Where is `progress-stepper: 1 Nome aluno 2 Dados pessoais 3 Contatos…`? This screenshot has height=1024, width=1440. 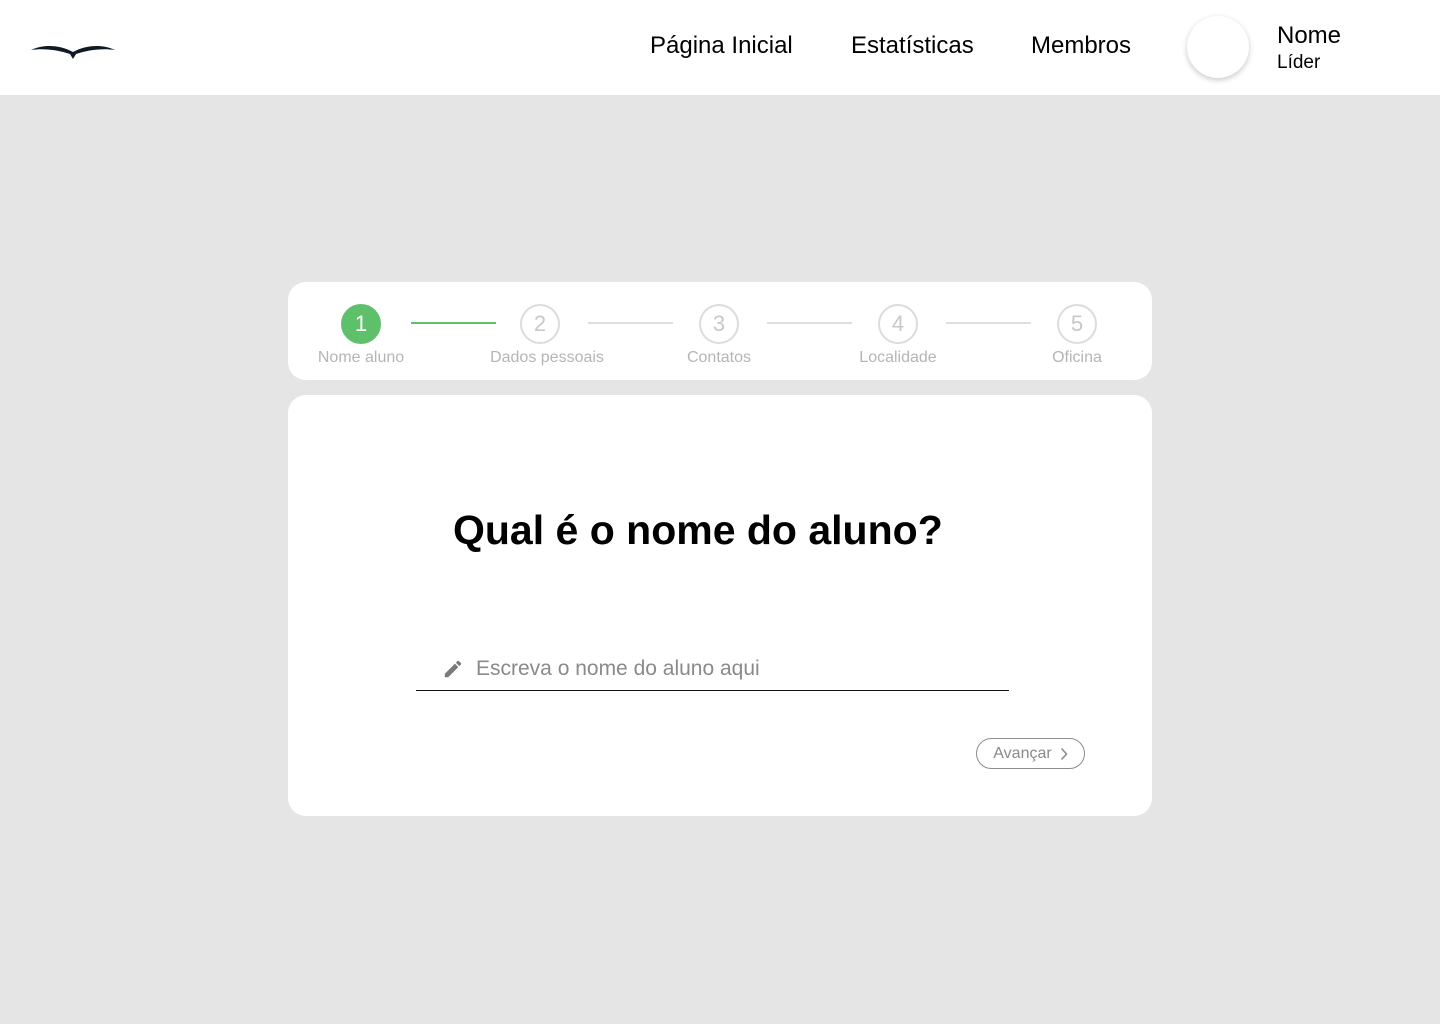
progress-stepper: 1 Nome aluno 2 Dados pessoais 3 Contatos… is located at coordinates (720, 331).